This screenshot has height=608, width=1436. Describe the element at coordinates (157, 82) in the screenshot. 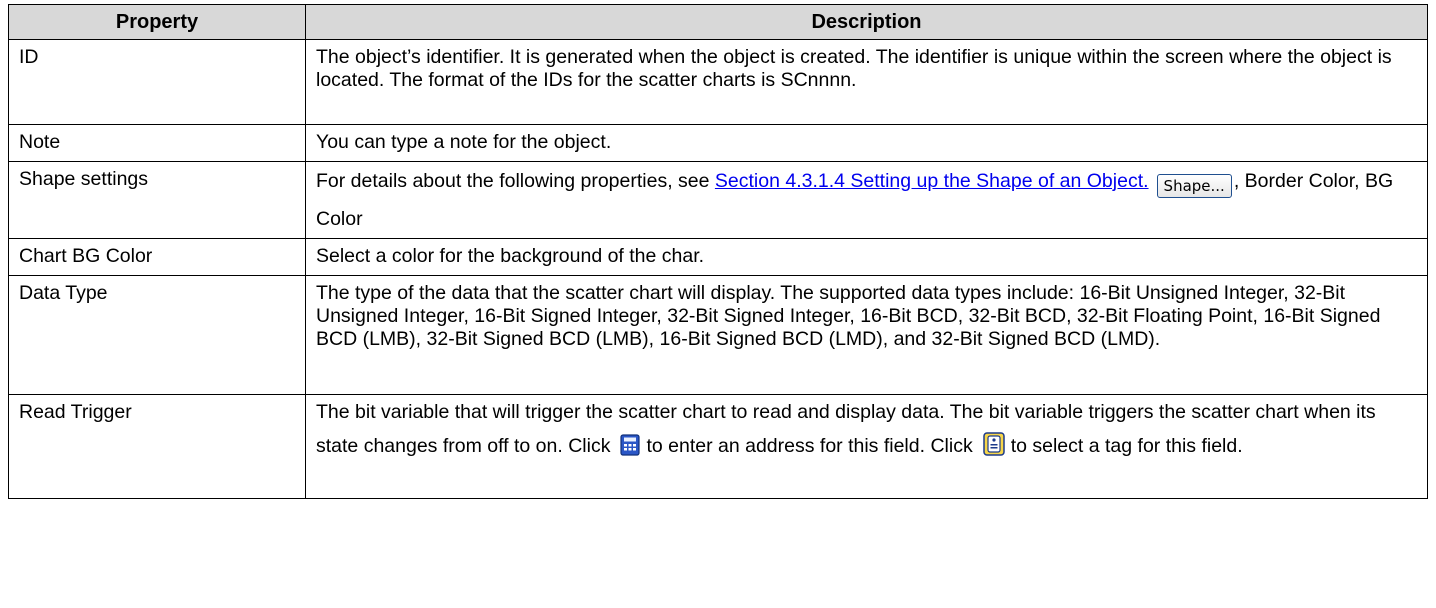

I see `property-cell: ID` at that location.